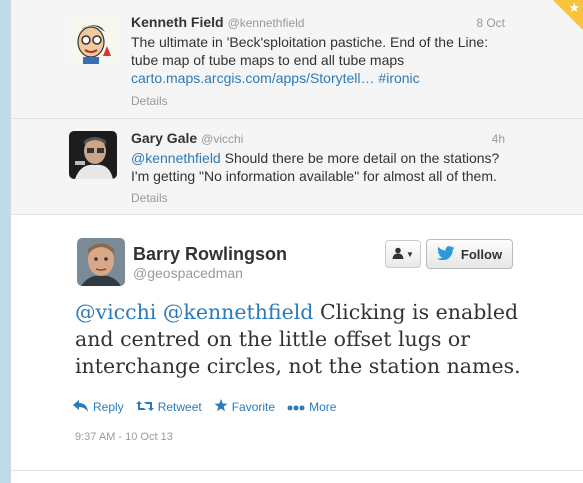 Image resolution: width=583 pixels, height=483 pixels. I want to click on tweet-text-segment: Clicking is enabled, so click(416, 312).